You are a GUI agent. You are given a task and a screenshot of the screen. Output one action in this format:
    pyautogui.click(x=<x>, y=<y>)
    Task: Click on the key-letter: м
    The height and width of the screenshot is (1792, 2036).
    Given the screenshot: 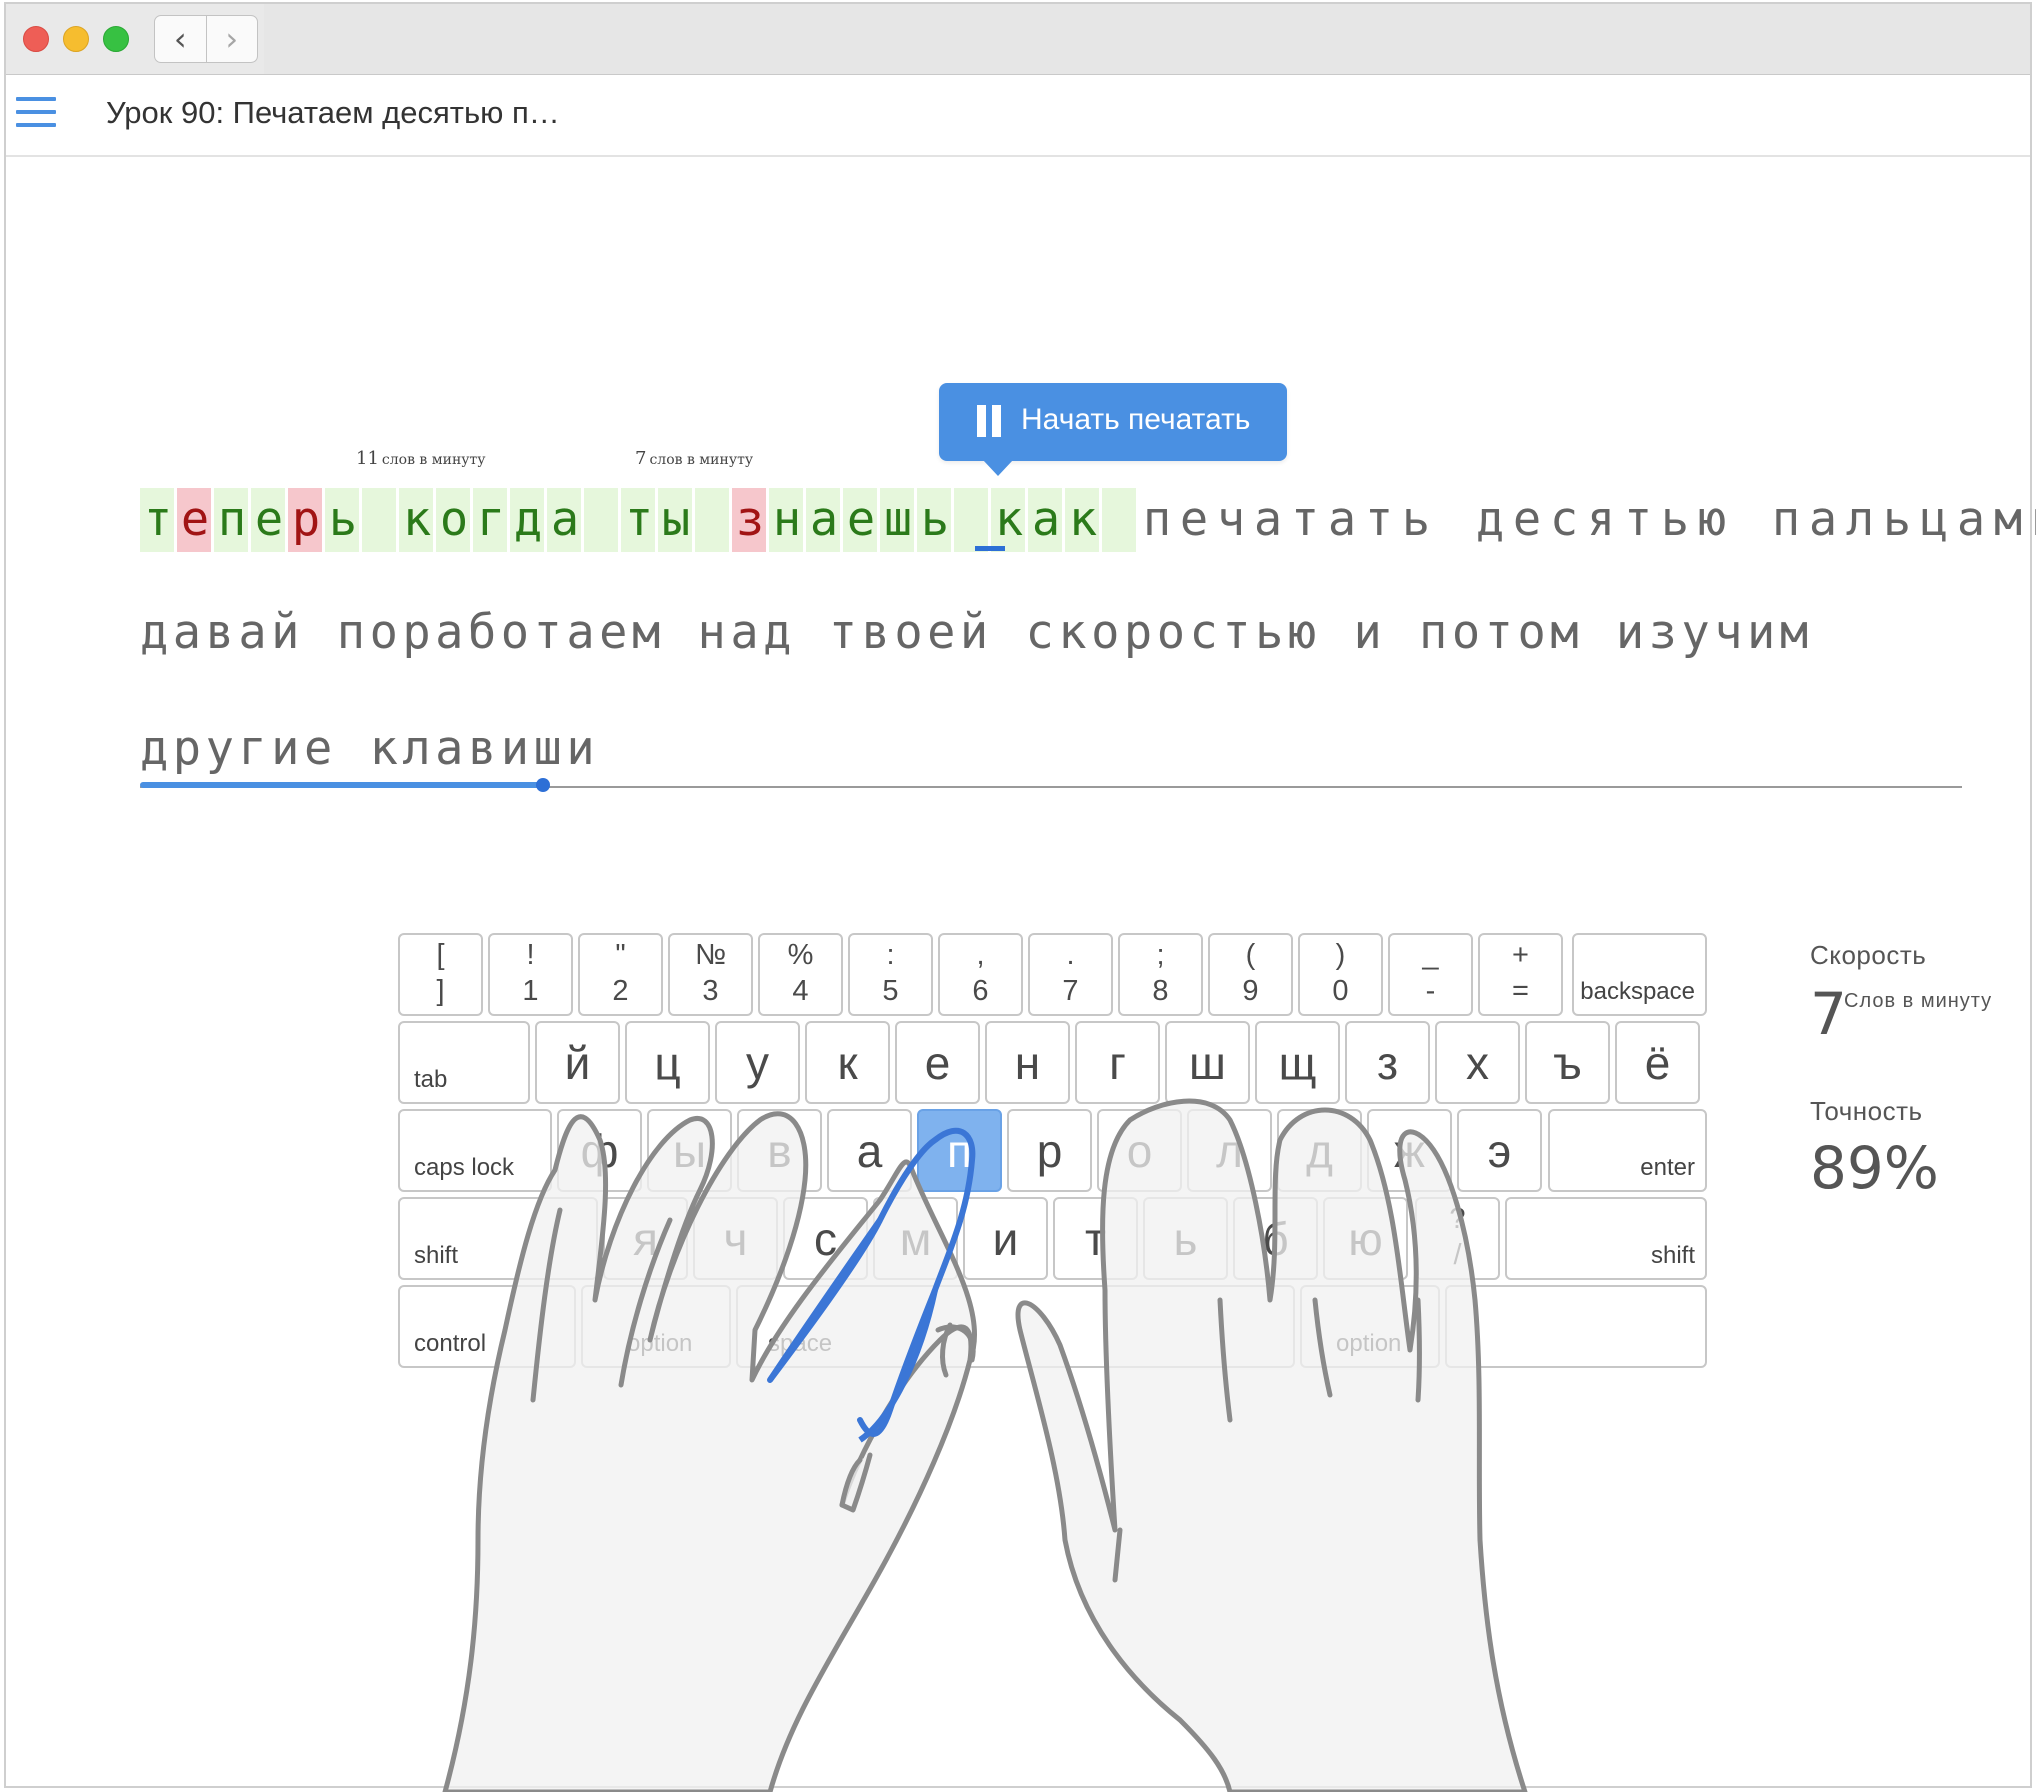 What is the action you would take?
    pyautogui.click(x=915, y=1238)
    